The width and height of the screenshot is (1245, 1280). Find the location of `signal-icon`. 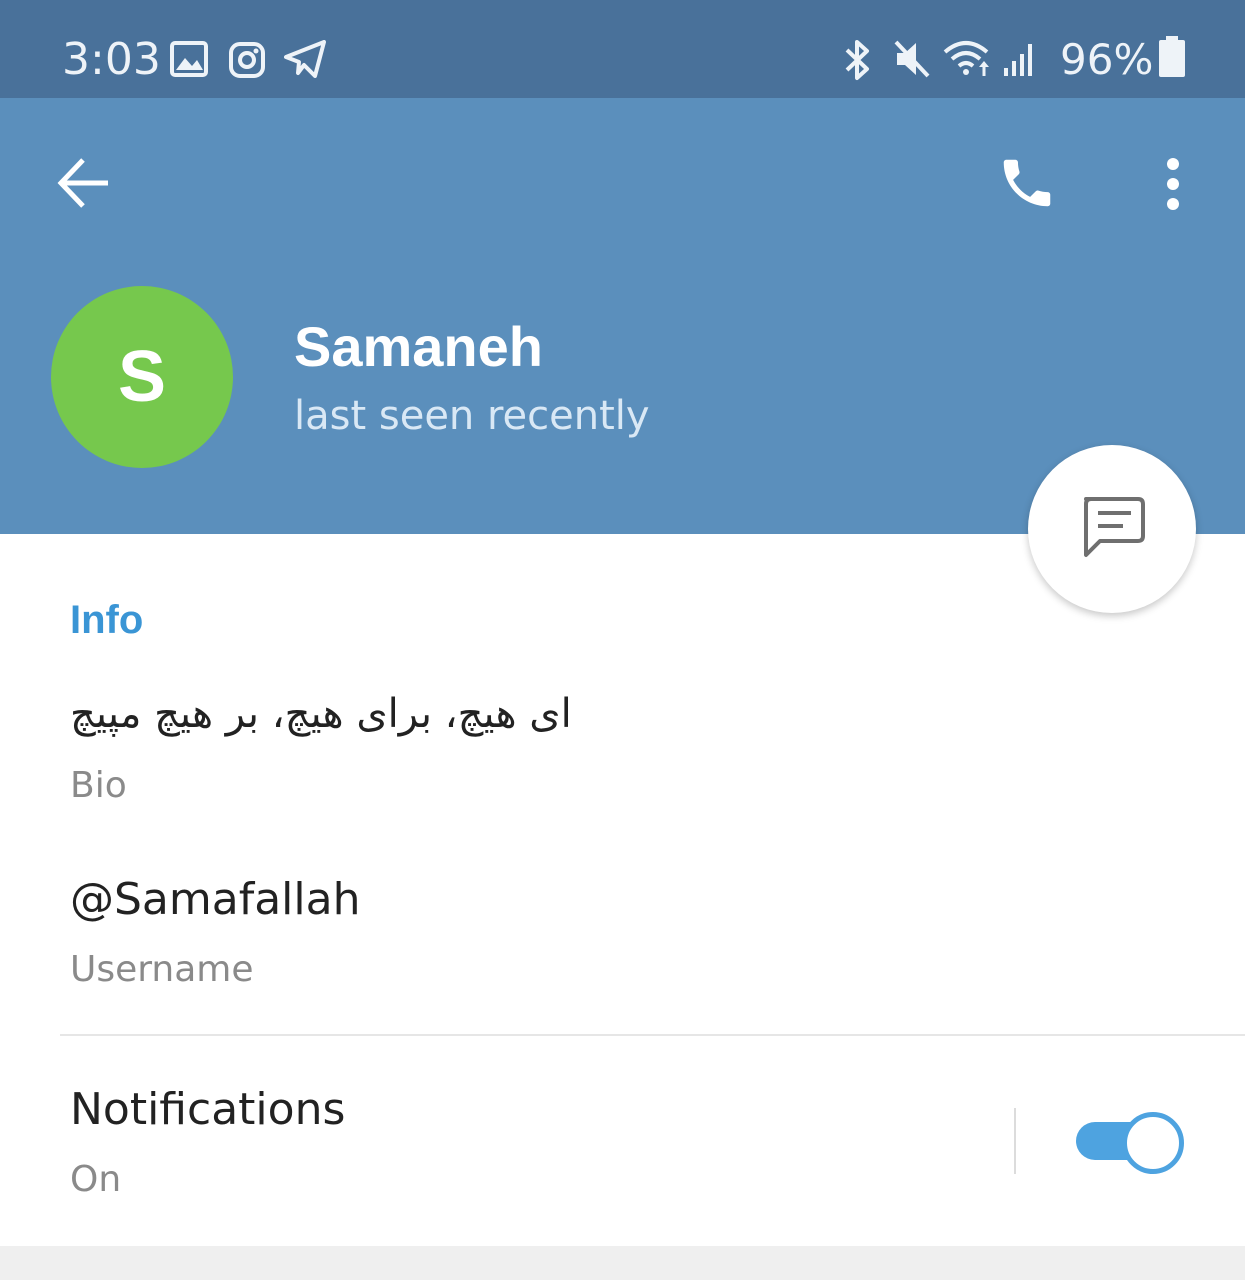

signal-icon is located at coordinates (1018, 60).